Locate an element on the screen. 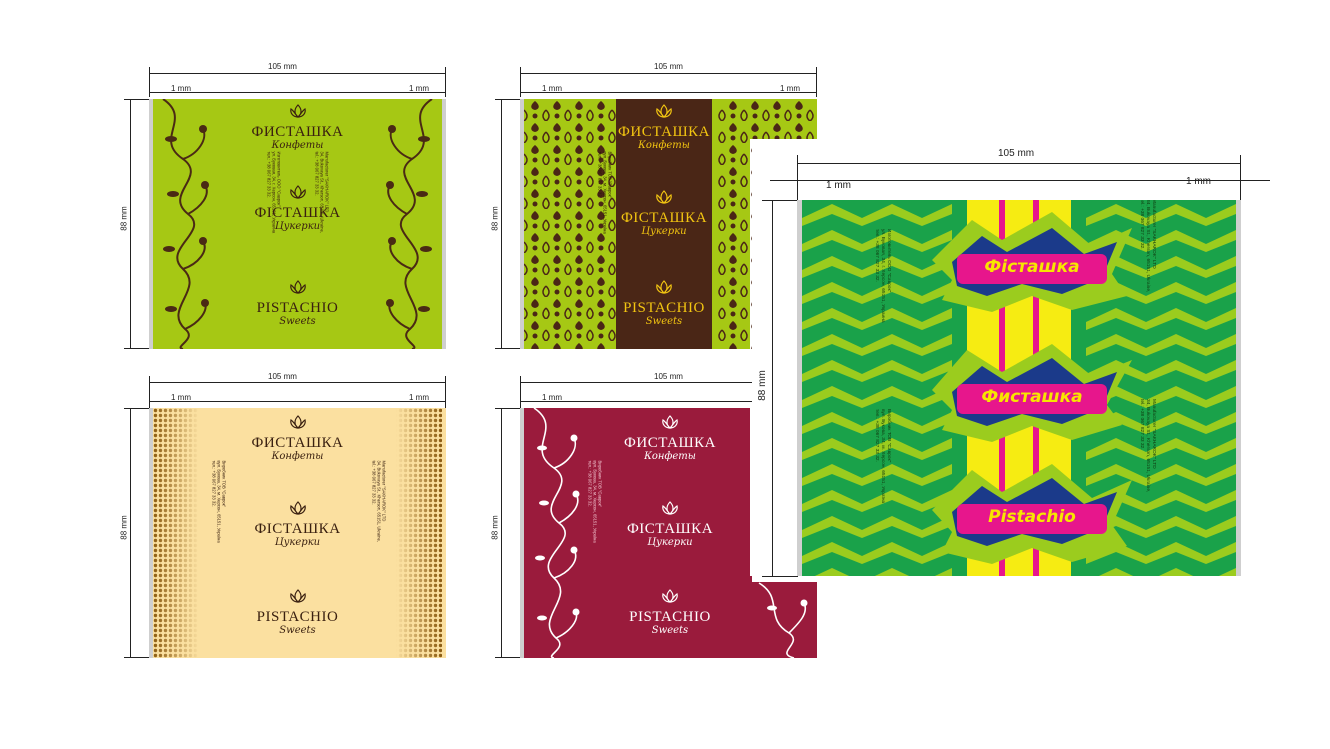 The width and height of the screenshot is (1330, 749). kids-label-en: Pistachio is located at coordinates (1032, 517).